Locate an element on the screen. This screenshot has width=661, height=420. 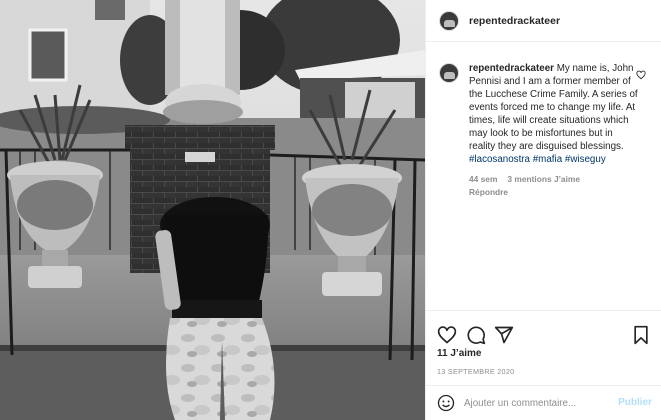
post-date: 13 SEPTEMBRE 2020 is located at coordinates (476, 371).